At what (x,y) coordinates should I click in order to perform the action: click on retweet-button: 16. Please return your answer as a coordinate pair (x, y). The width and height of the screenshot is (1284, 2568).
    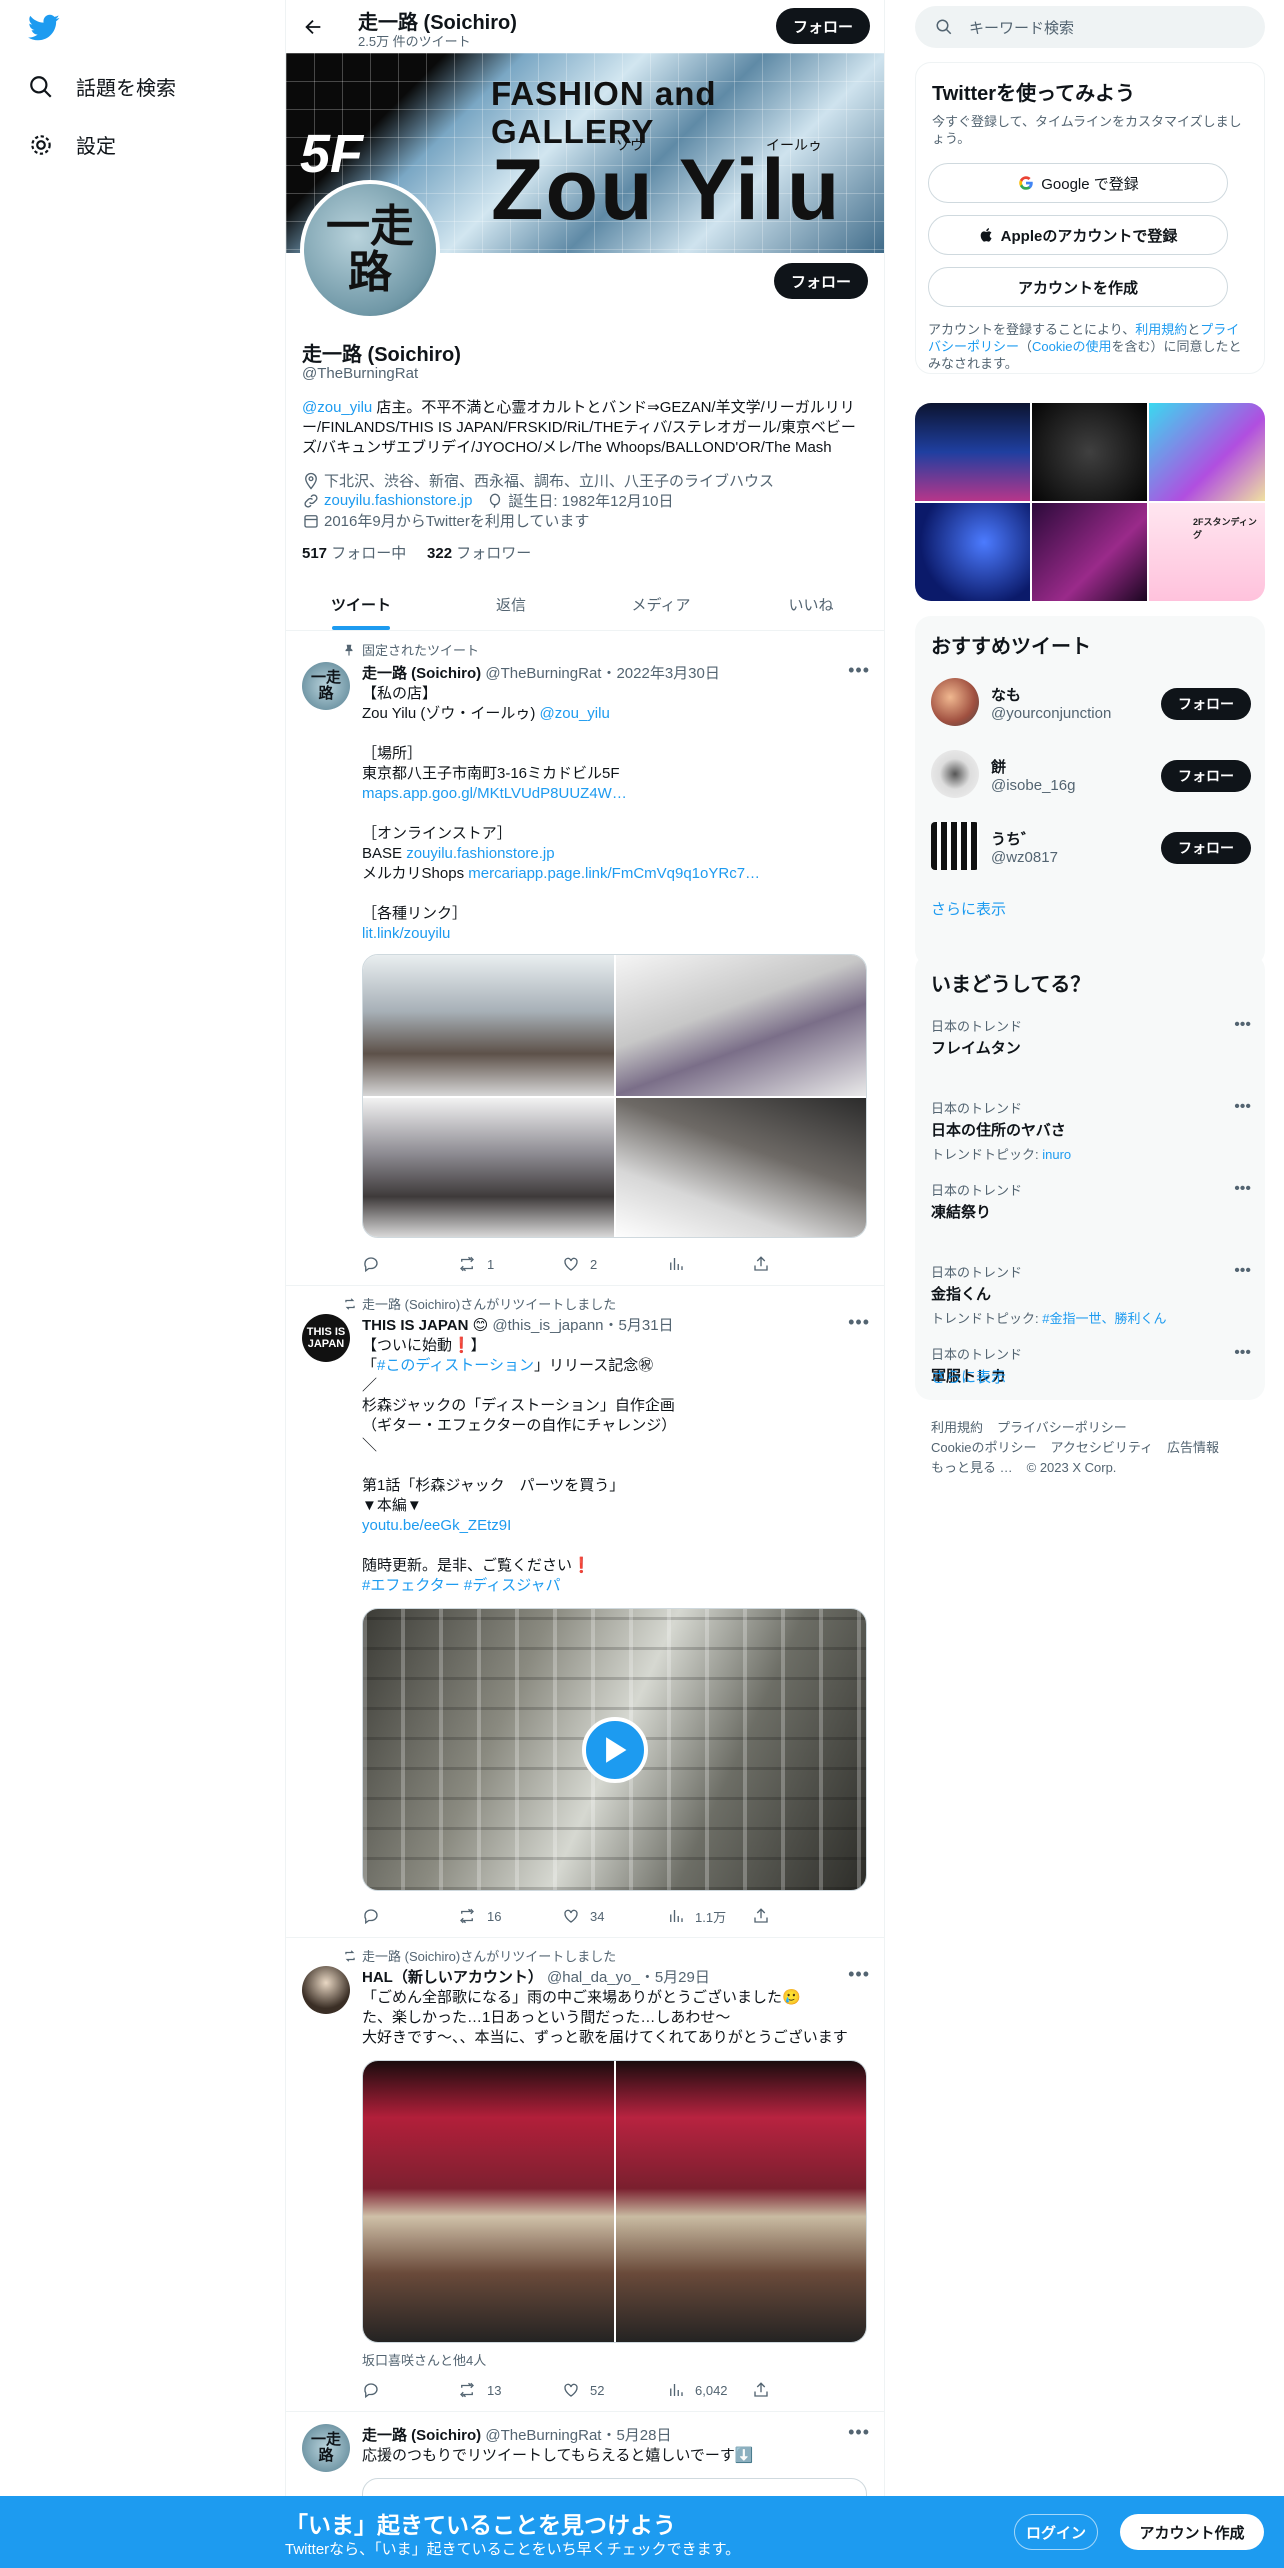
    Looking at the image, I should click on (509, 1916).